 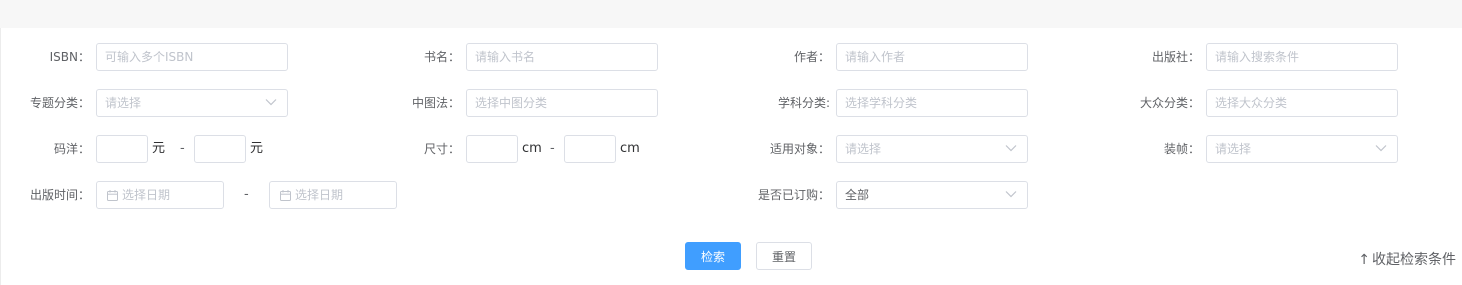 What do you see at coordinates (159, 148) in the screenshot?
I see `price-min-unit: 元` at bounding box center [159, 148].